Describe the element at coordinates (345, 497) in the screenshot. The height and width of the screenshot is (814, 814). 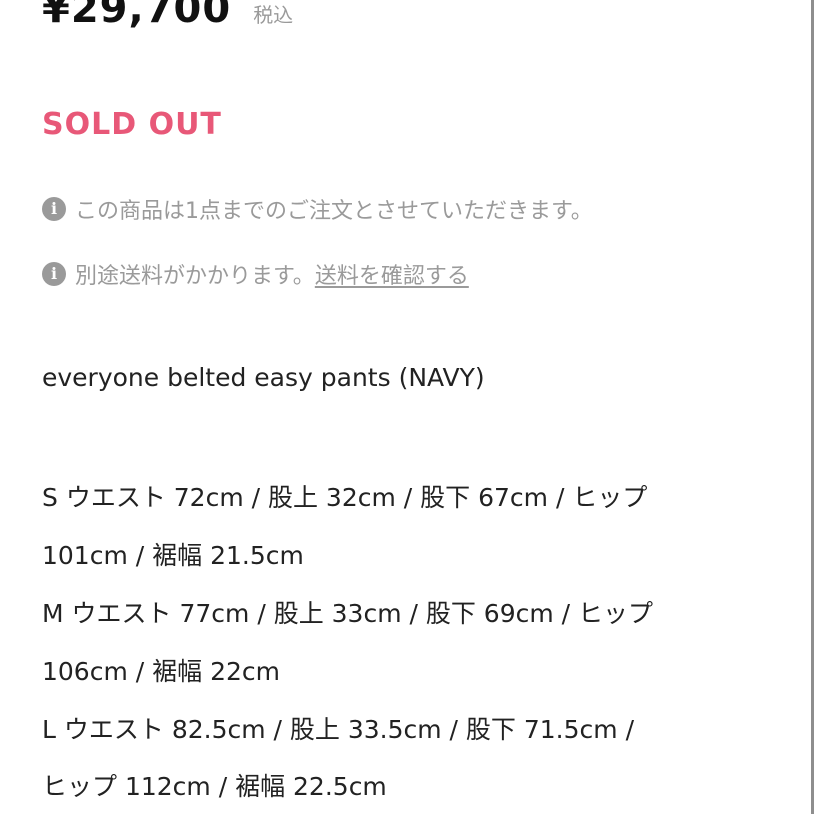
I see `size-line: S ウエスト 72cm / 股上 32cm / 股下 67cm / ヒップ` at that location.